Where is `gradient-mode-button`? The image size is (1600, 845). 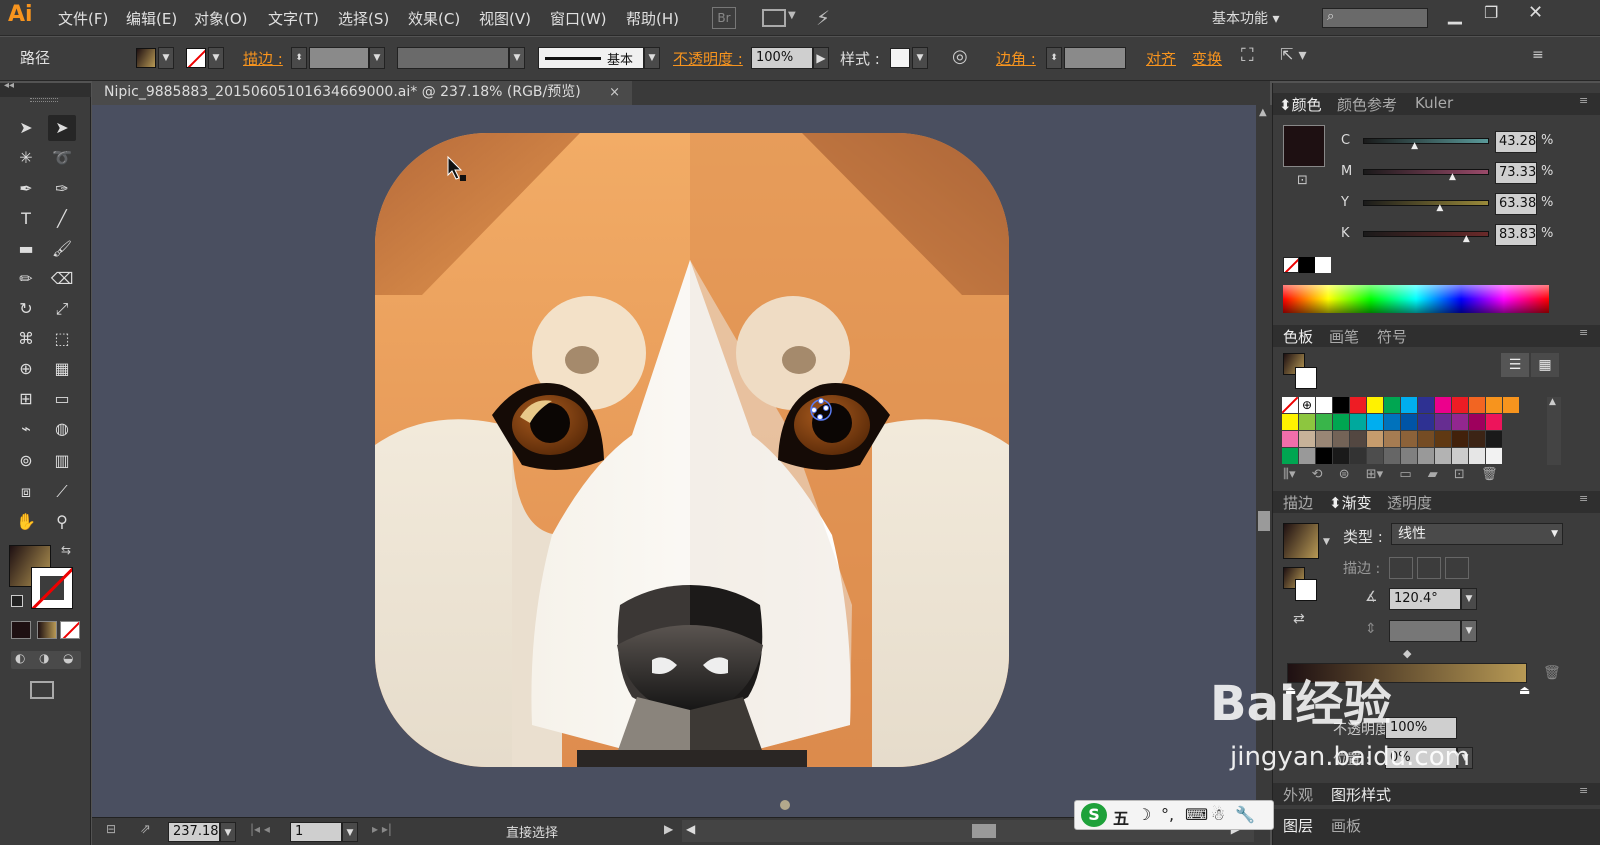
gradient-mode-button is located at coordinates (47, 630).